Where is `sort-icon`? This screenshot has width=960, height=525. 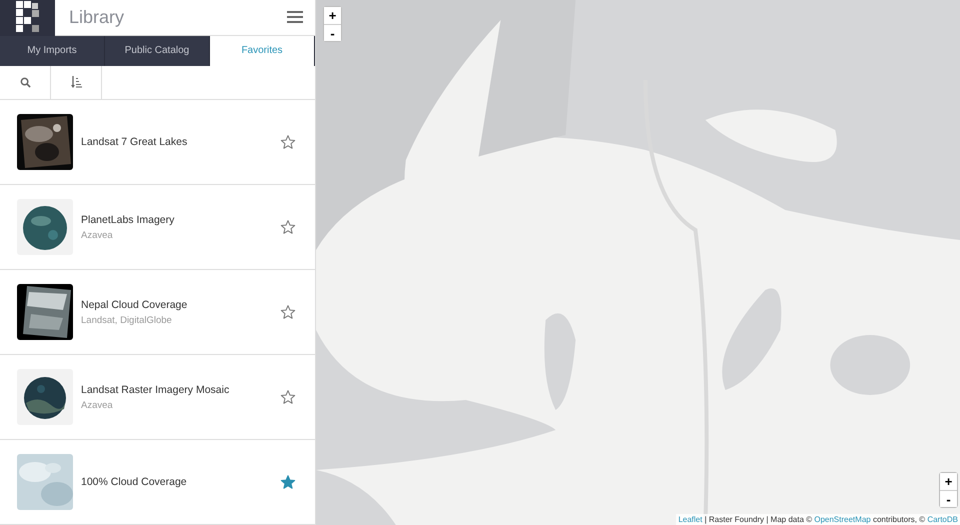 sort-icon is located at coordinates (76, 82).